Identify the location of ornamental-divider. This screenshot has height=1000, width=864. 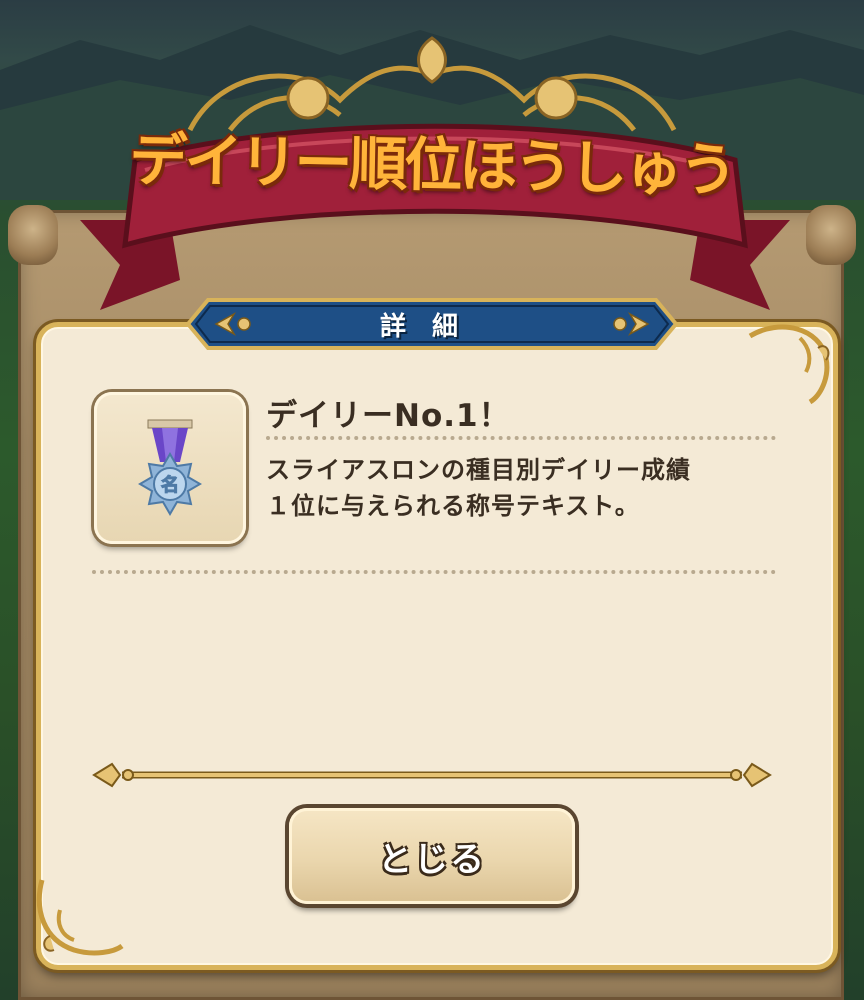
(432, 775).